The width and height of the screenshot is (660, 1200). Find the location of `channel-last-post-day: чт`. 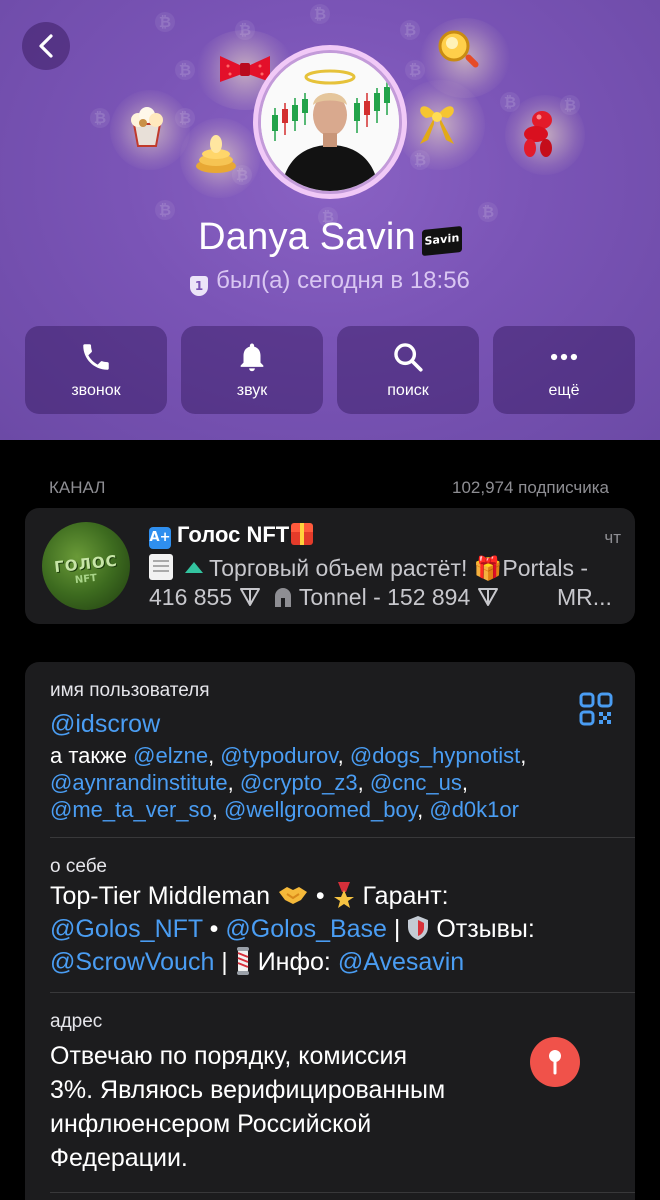

channel-last-post-day: чт is located at coordinates (612, 537).